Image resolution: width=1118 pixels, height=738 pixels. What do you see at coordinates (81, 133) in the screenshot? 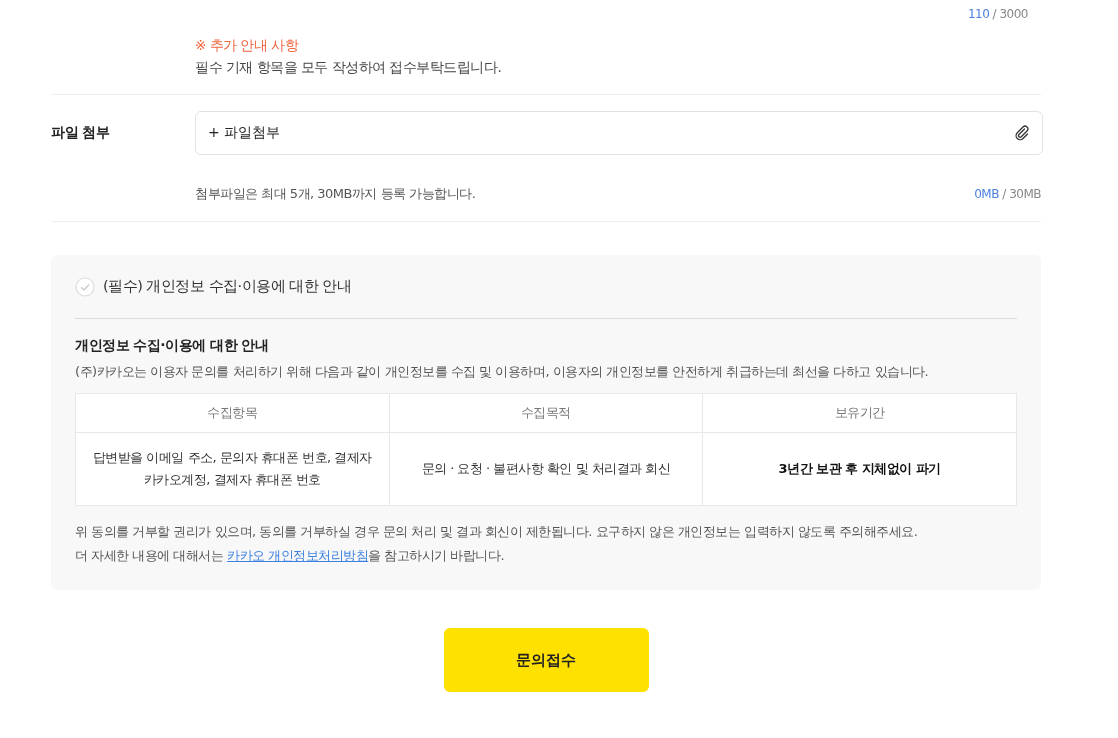
I see `field-label: 파일 첨부` at bounding box center [81, 133].